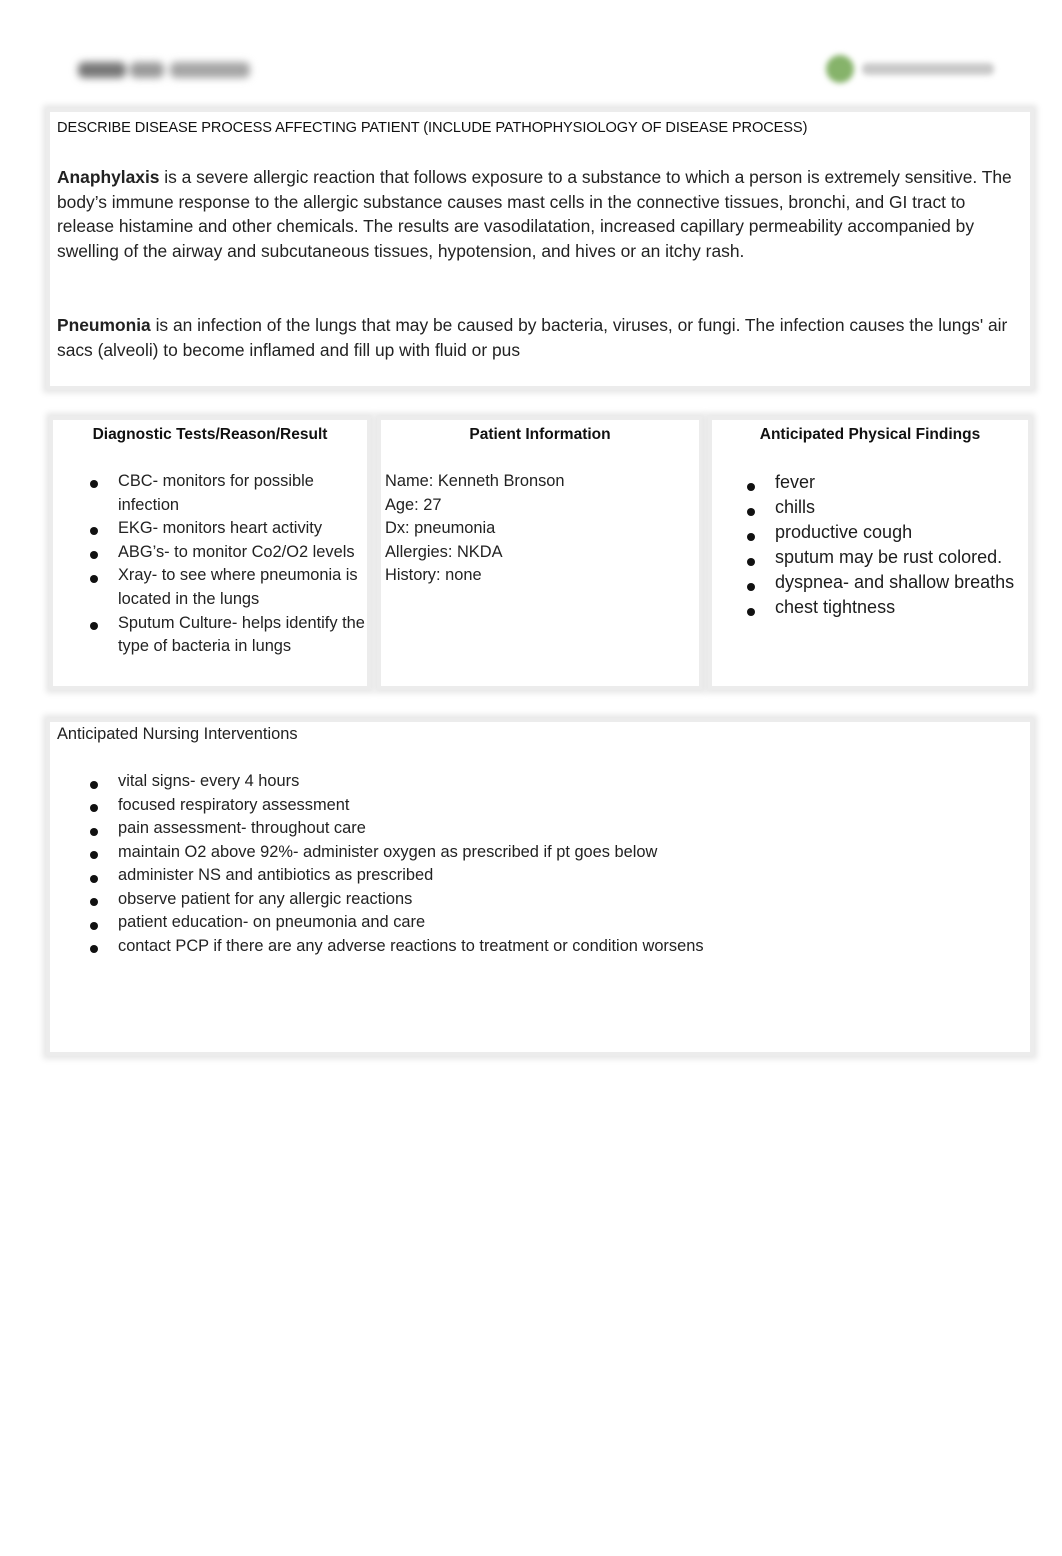  I want to click on list-item: ABG’s- to monitor Co2/O2 levels, so click(210, 553).